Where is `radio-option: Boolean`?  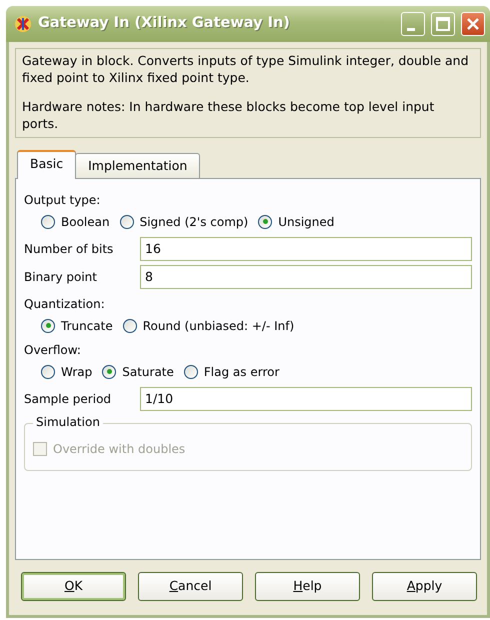
radio-option: Boolean is located at coordinates (75, 221).